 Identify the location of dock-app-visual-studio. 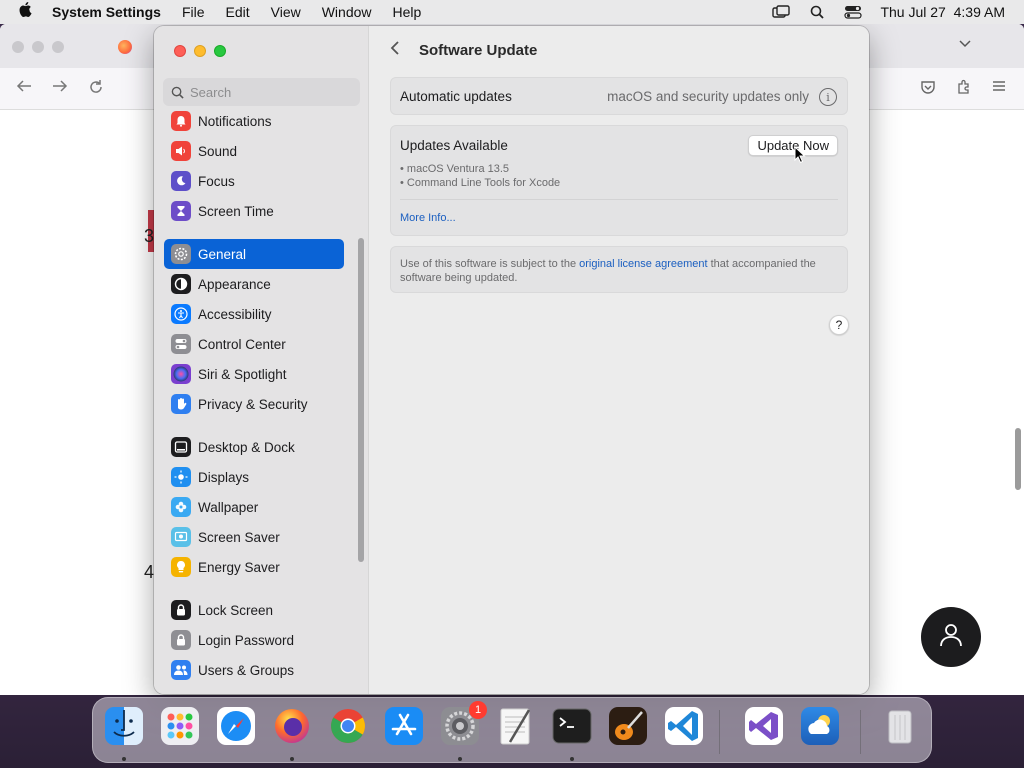
(764, 728).